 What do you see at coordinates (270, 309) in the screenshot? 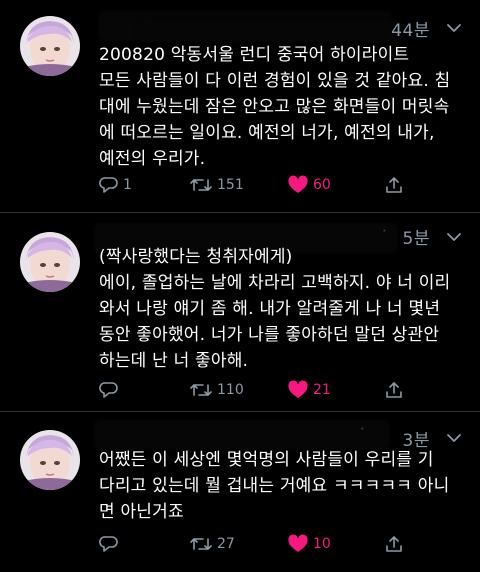
I see `tweet-text-line: 와서 나랑 얘기 좀 해. 내가 알려줄게 나 너 몇년` at bounding box center [270, 309].